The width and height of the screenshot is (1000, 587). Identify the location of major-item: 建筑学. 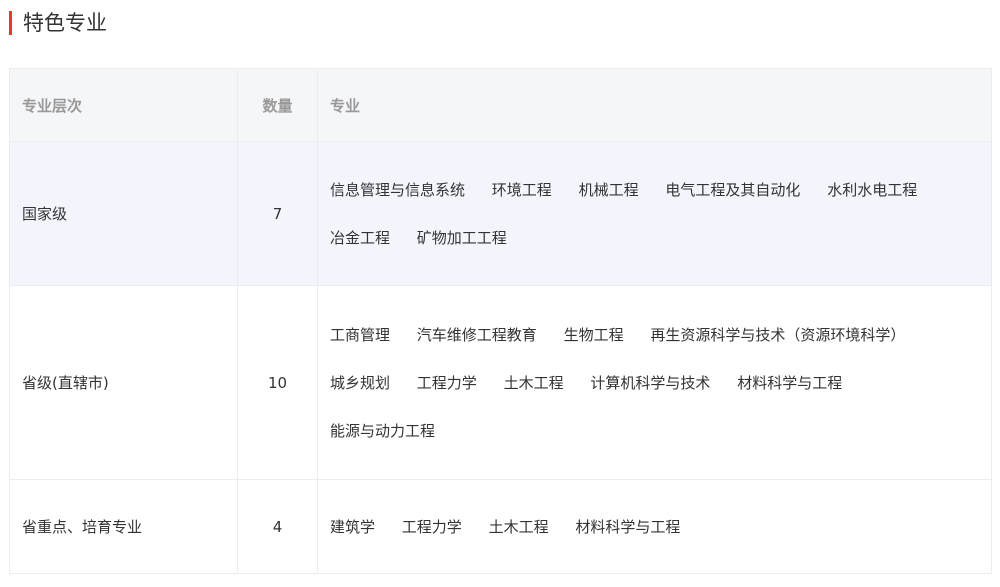
(353, 526).